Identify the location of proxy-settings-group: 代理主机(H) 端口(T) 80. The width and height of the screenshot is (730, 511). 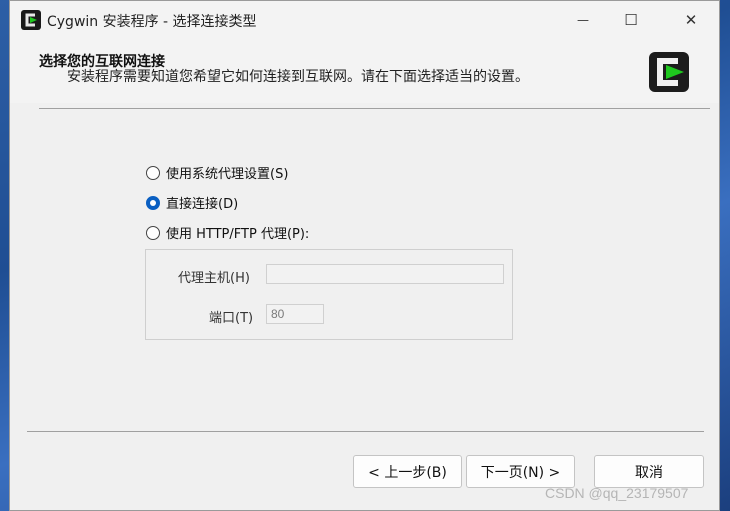
(329, 294).